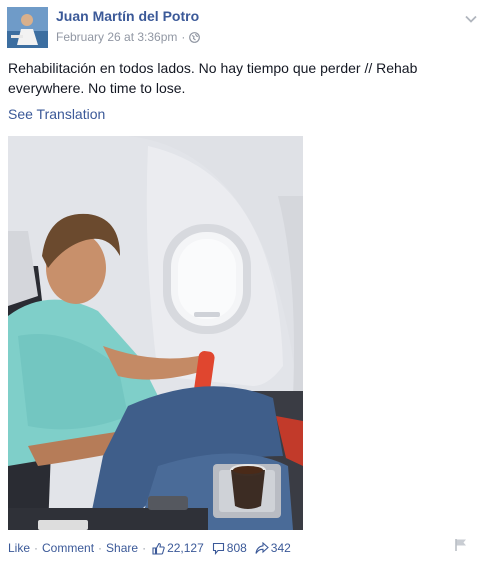 Image resolution: width=490 pixels, height=565 pixels. What do you see at coordinates (195, 37) in the screenshot?
I see `globe-icon` at bounding box center [195, 37].